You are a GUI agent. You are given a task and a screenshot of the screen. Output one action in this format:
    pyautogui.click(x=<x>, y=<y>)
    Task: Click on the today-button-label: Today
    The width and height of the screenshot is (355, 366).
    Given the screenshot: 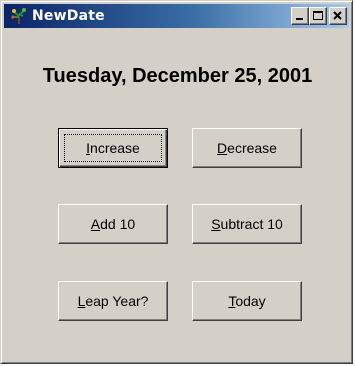 What is the action you would take?
    pyautogui.click(x=247, y=301)
    